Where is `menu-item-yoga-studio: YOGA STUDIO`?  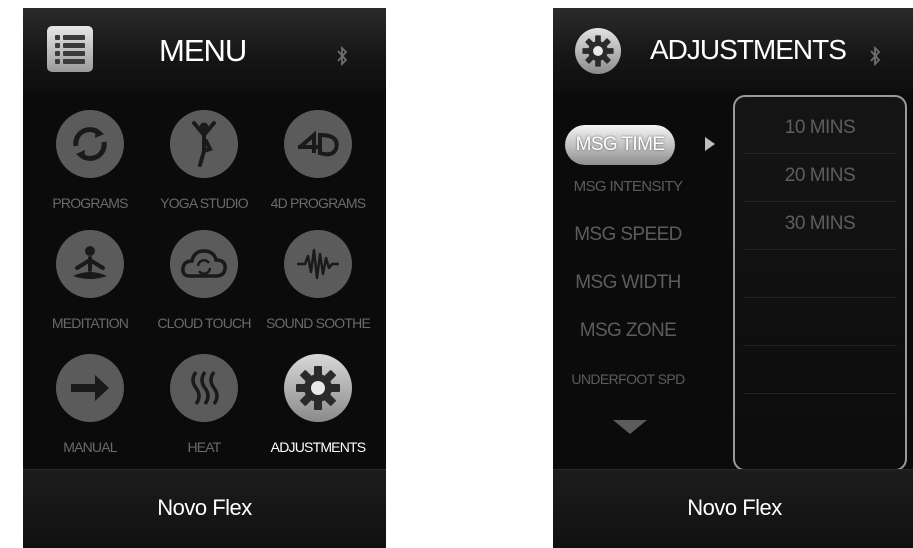 menu-item-yoga-studio: YOGA STUDIO is located at coordinates (204, 166).